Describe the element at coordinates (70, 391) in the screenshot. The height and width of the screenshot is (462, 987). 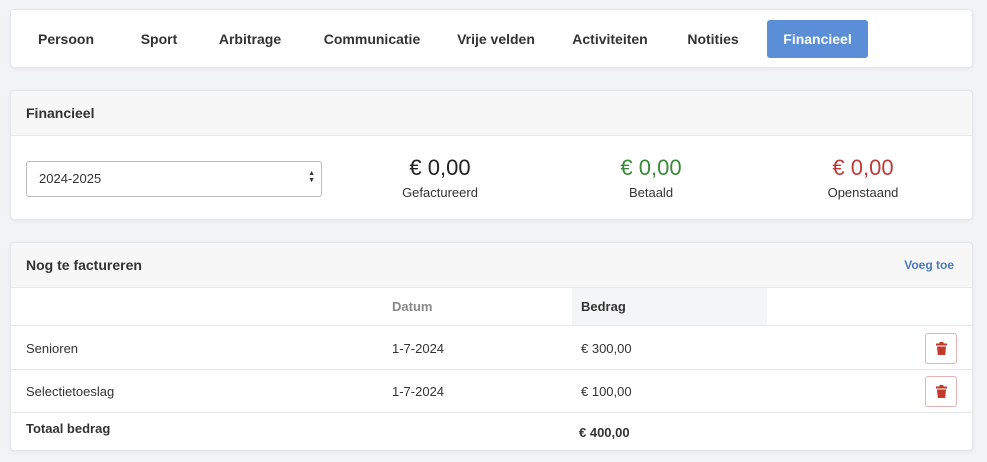
I see `row-name: Selectietoeslag` at that location.